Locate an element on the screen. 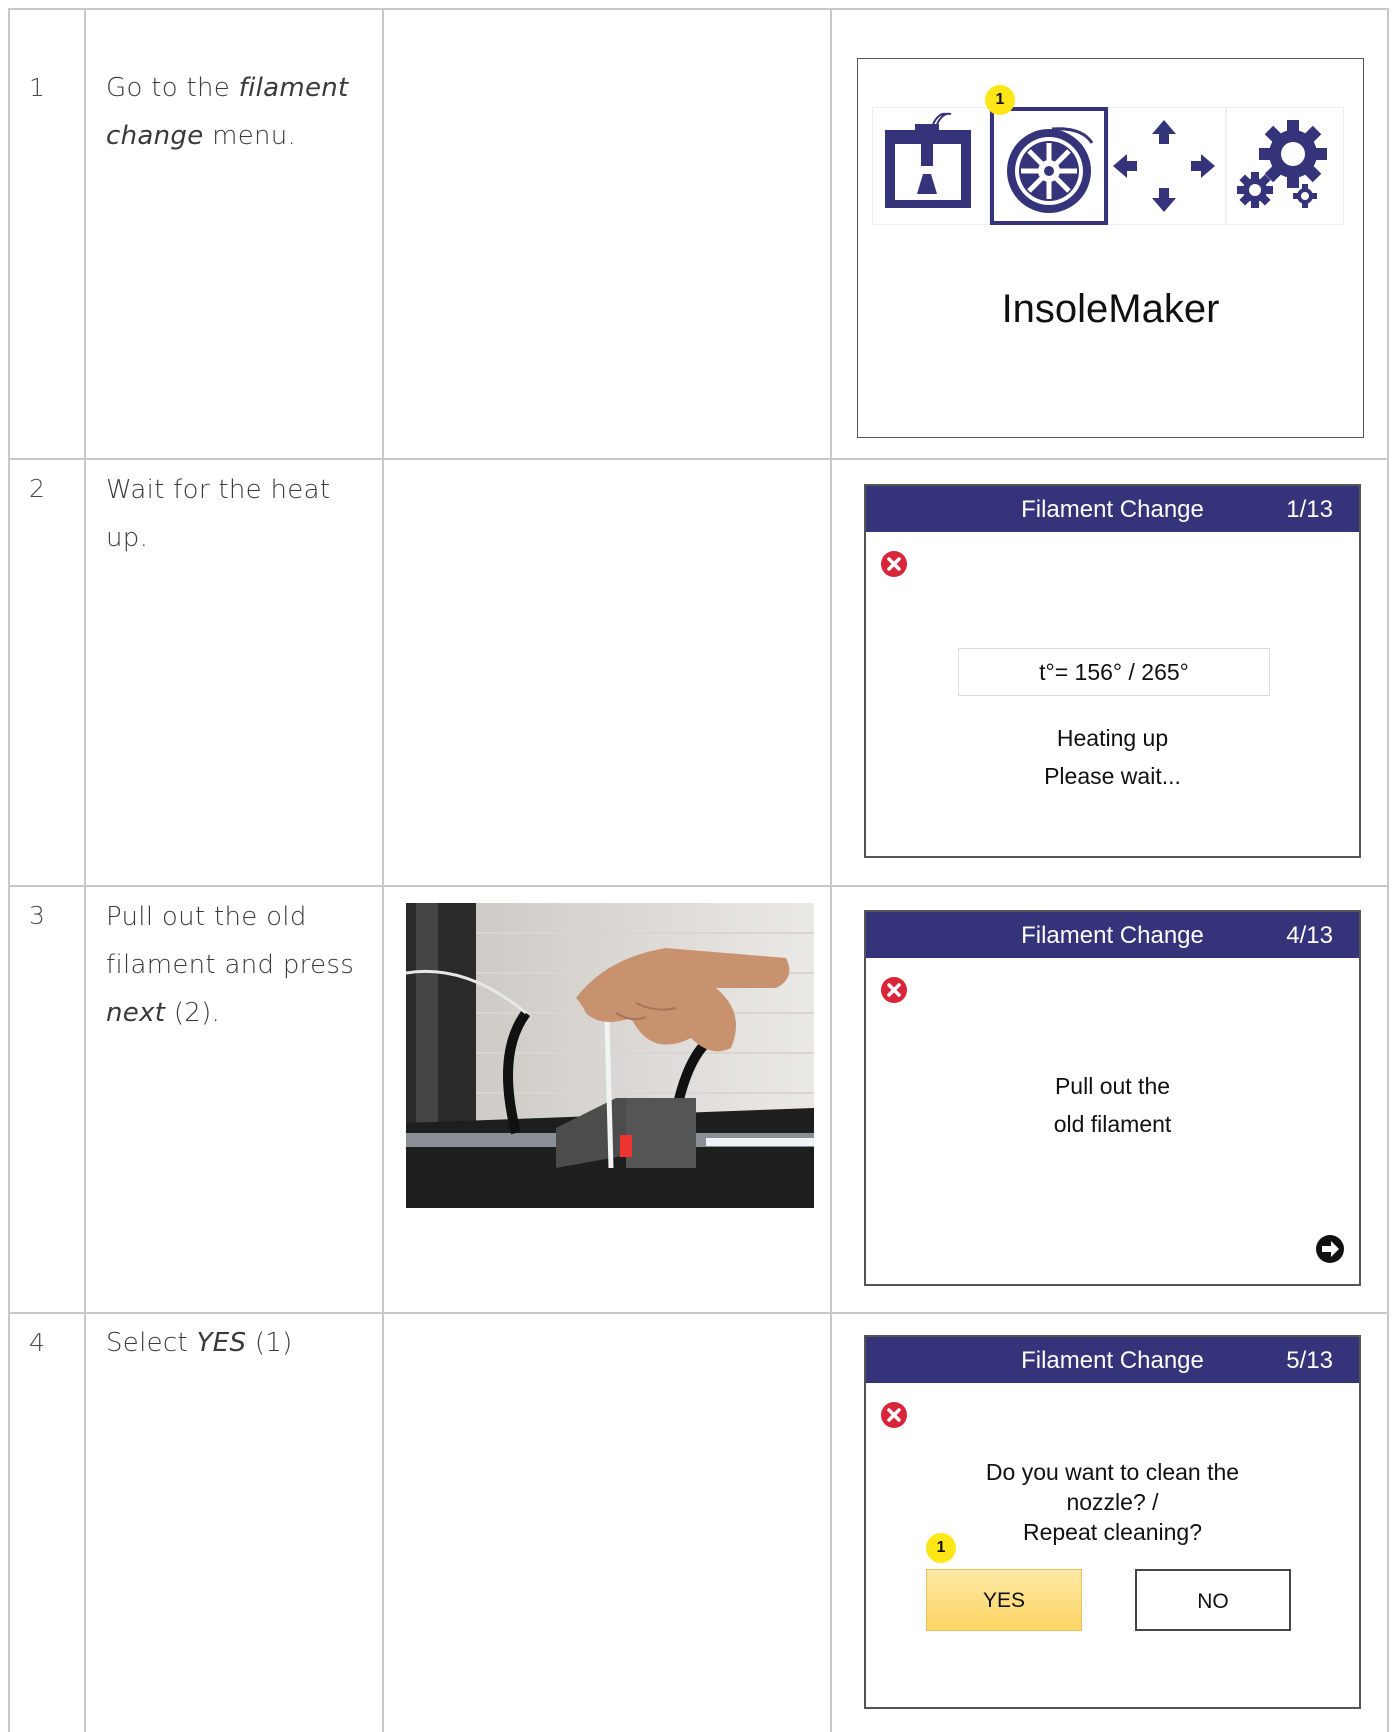 The image size is (1396, 1732). filament-spool-icon is located at coordinates (1049, 166).